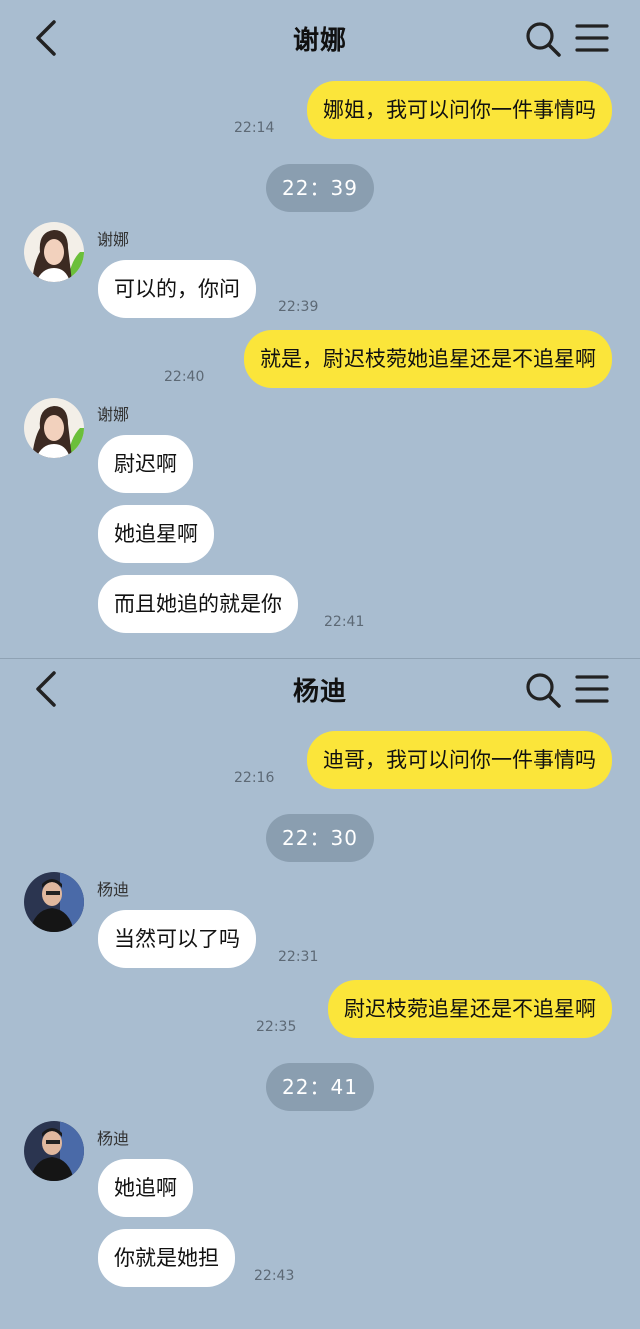 Image resolution: width=640 pixels, height=1329 pixels. What do you see at coordinates (254, 778) in the screenshot?
I see `message-time: 22:16` at bounding box center [254, 778].